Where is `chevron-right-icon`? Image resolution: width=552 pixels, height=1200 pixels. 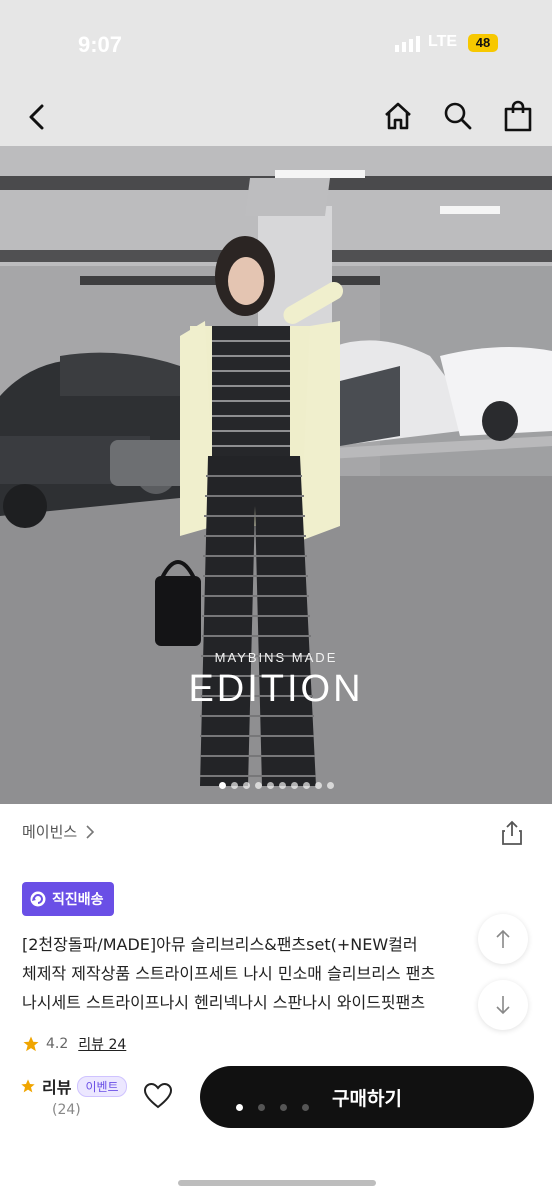
chevron-right-icon is located at coordinates (90, 831).